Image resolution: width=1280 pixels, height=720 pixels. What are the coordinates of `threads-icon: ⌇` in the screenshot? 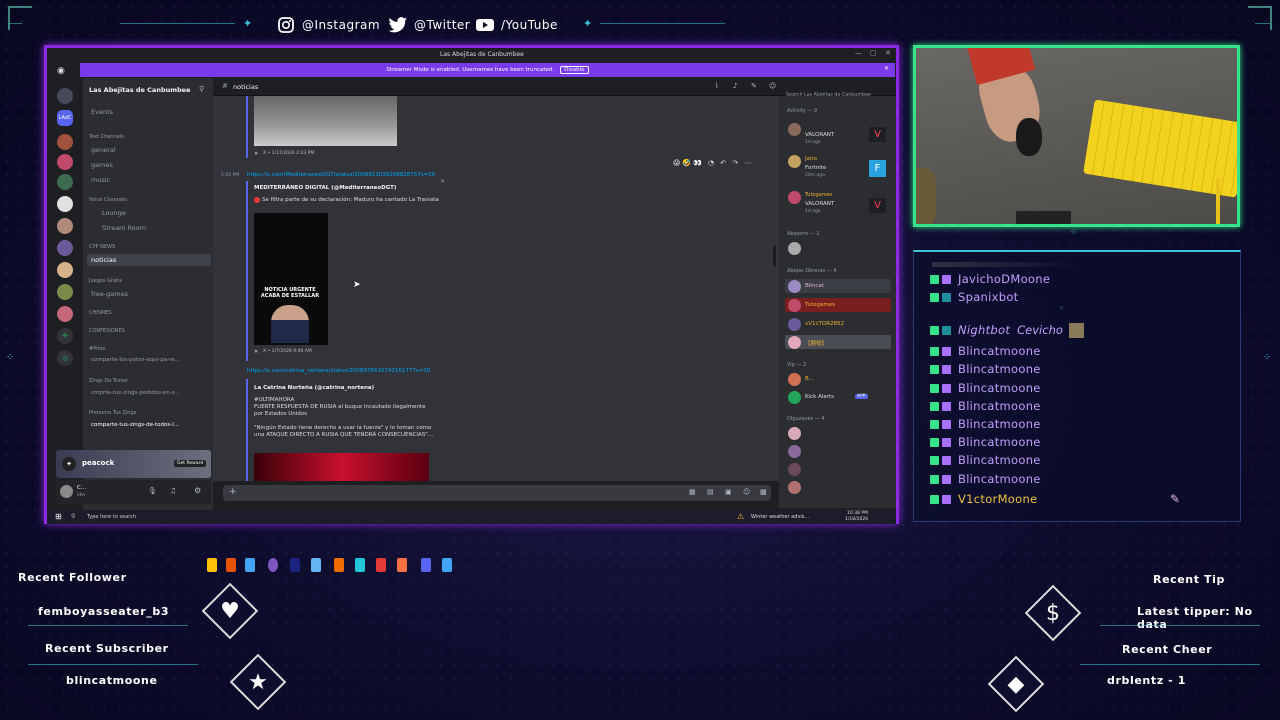 It's located at (716, 86).